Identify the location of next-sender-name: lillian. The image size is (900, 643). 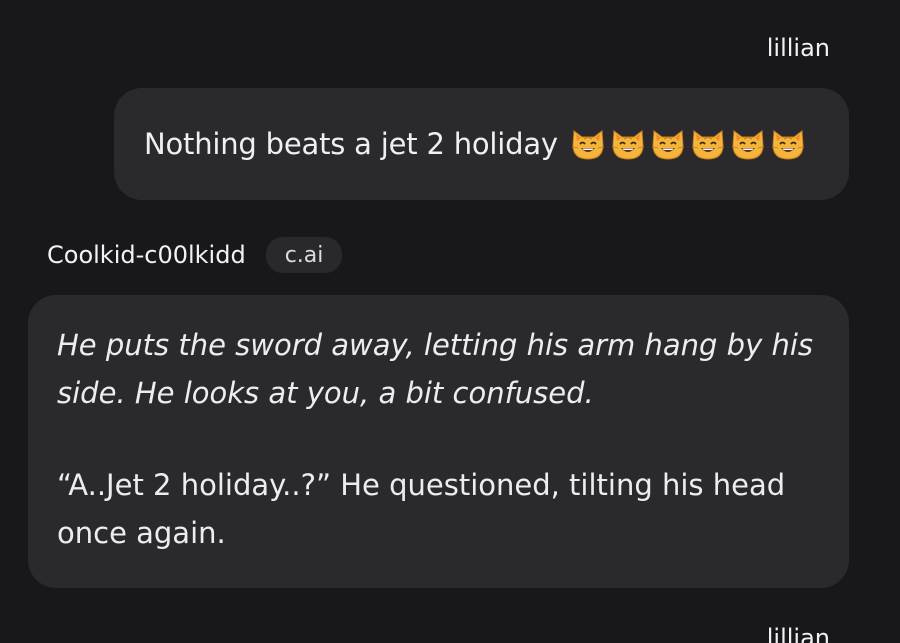
(798, 633).